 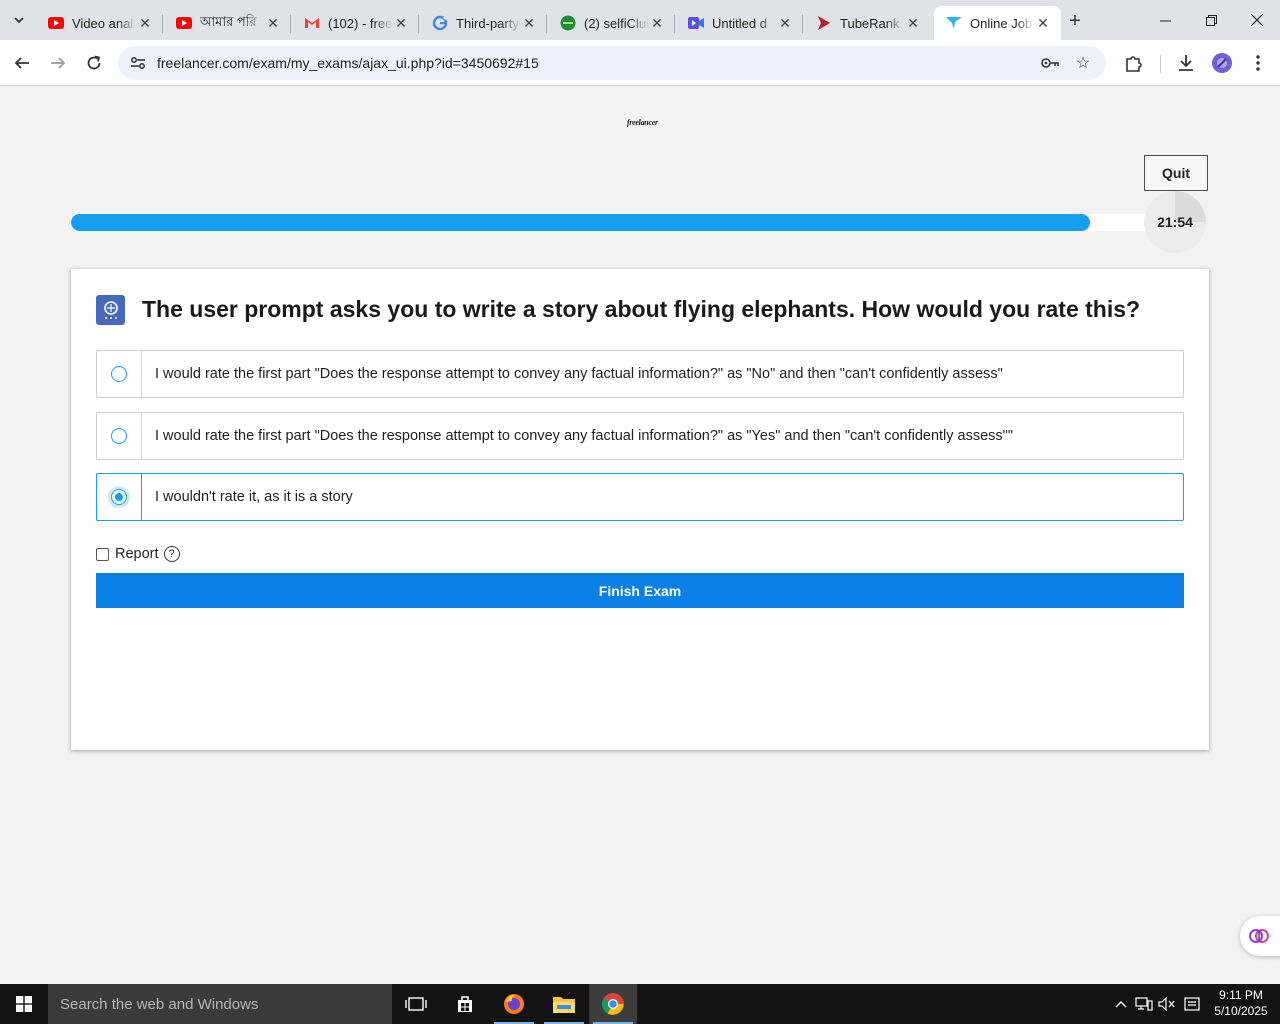 What do you see at coordinates (94, 63) in the screenshot?
I see `reload-icon` at bounding box center [94, 63].